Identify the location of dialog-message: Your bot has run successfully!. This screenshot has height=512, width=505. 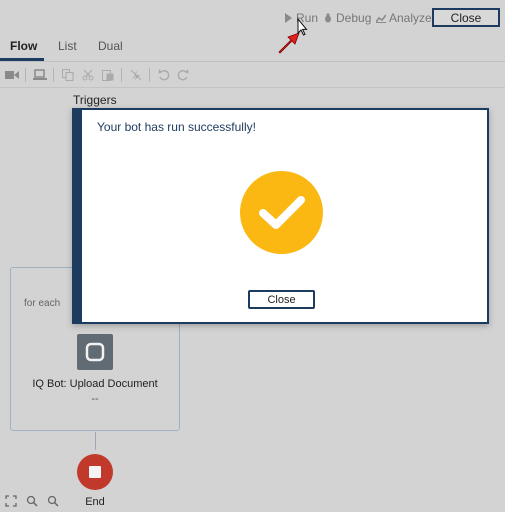
(176, 127).